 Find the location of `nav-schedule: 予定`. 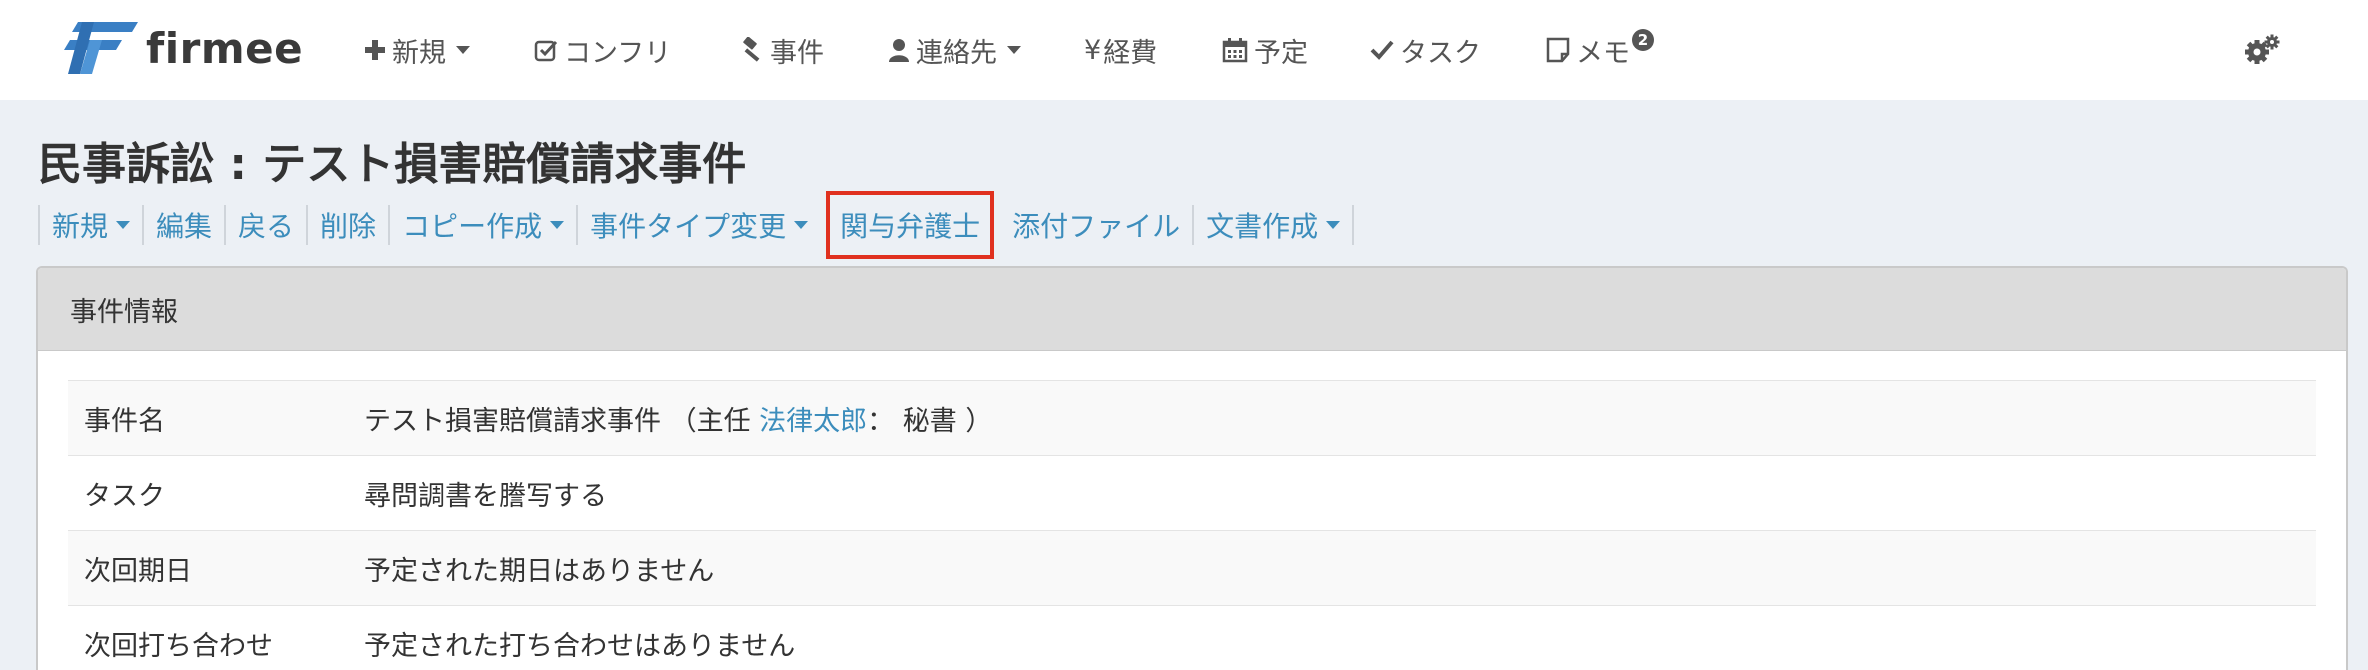

nav-schedule: 予定 is located at coordinates (1265, 50).